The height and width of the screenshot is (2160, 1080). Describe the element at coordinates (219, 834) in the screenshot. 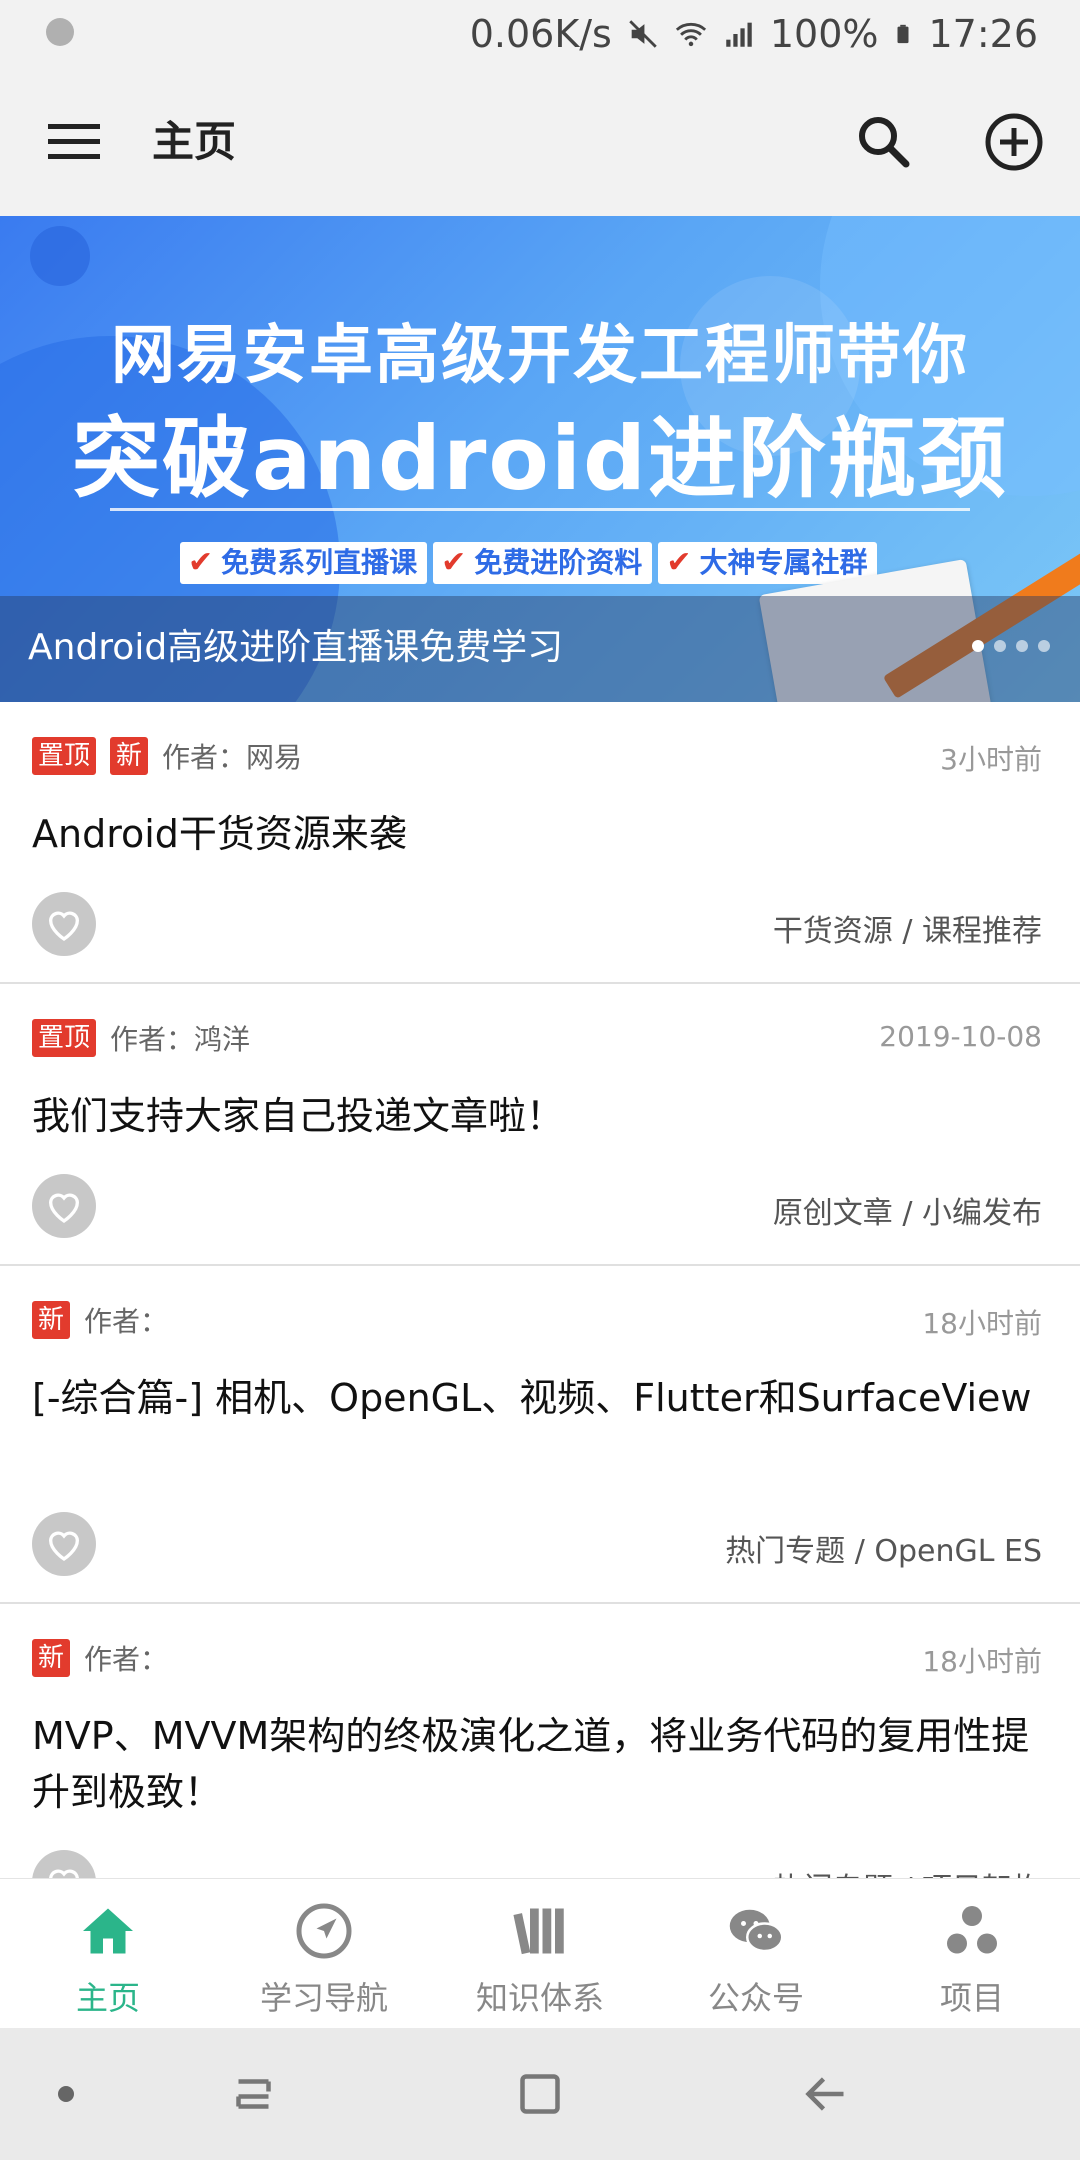

I see `article-title: Android干货资源来袭` at that location.